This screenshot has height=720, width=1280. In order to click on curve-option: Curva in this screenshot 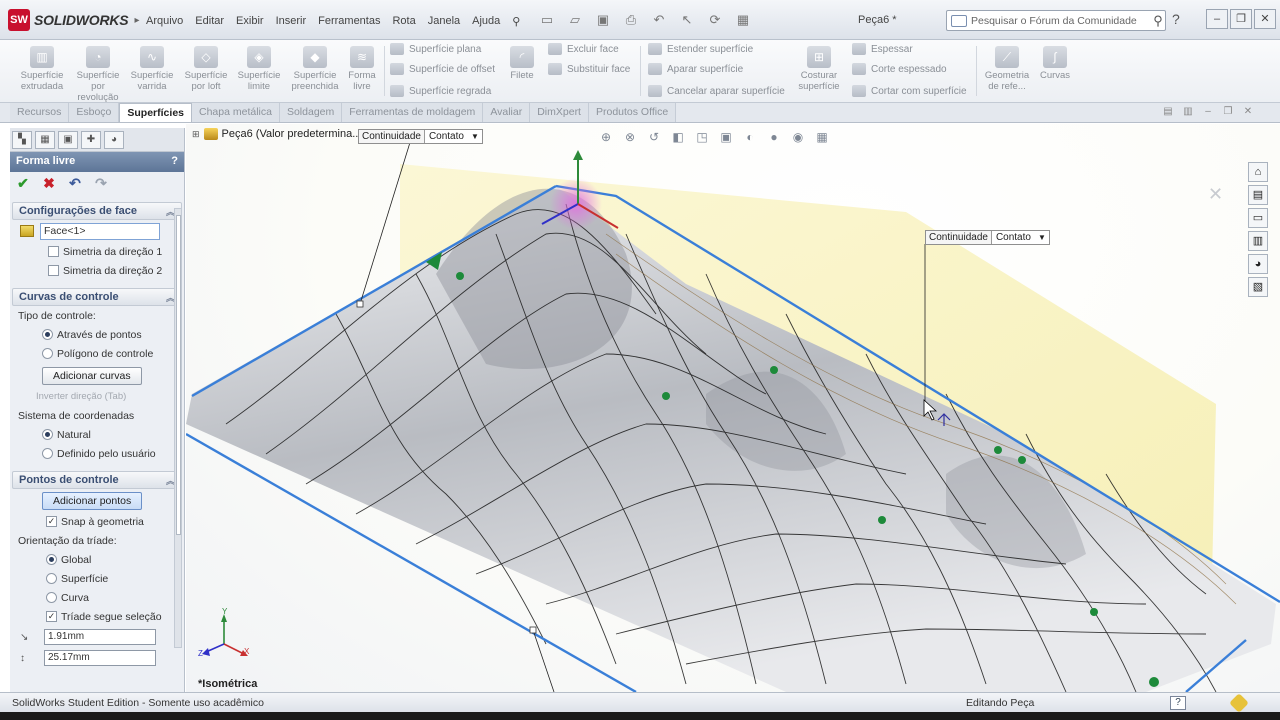, I will do `click(97, 597)`.